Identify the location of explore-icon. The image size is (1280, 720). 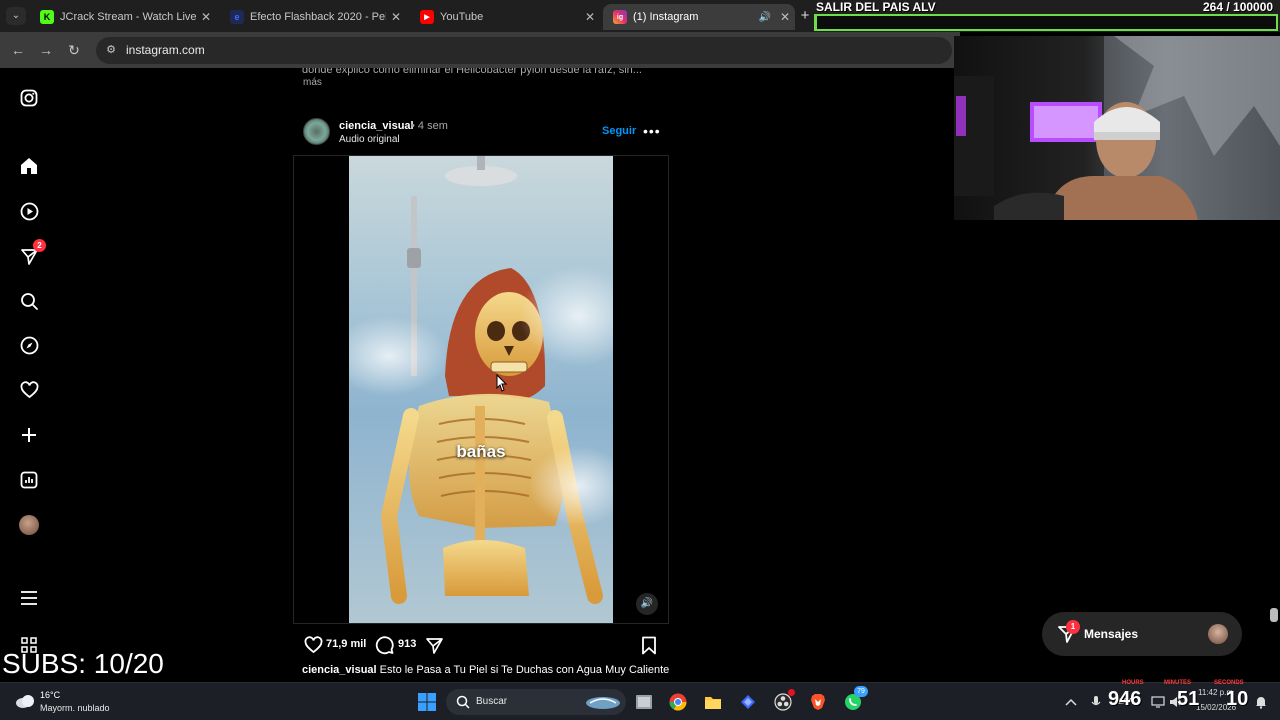
(29, 345).